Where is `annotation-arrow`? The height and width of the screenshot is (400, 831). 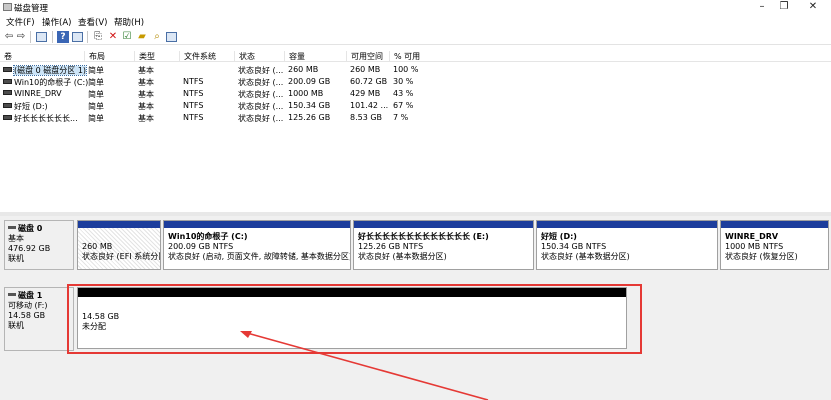 annotation-arrow is located at coordinates (364, 365).